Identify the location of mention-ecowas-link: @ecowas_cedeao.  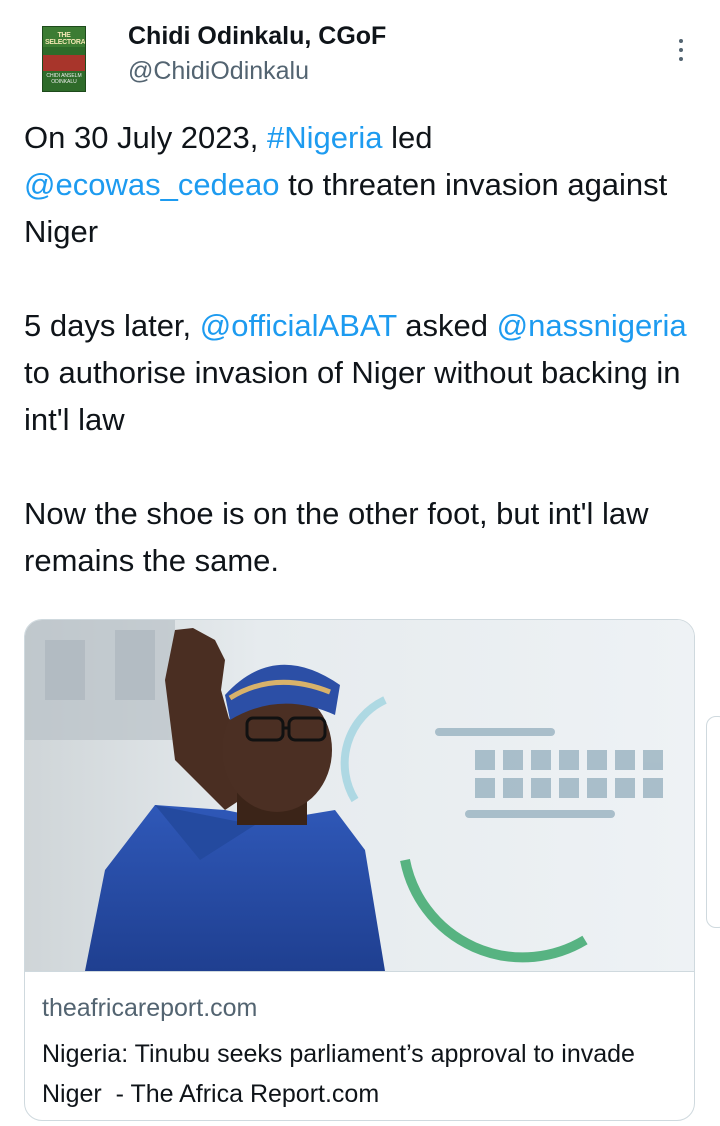
(152, 184).